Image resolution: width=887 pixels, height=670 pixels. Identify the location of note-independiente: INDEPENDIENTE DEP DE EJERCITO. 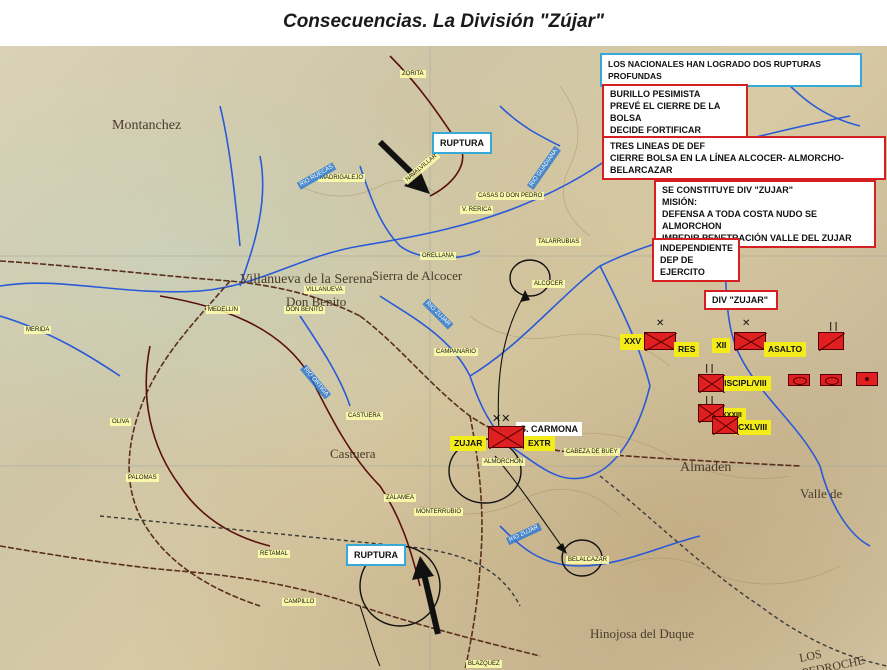
(696, 260).